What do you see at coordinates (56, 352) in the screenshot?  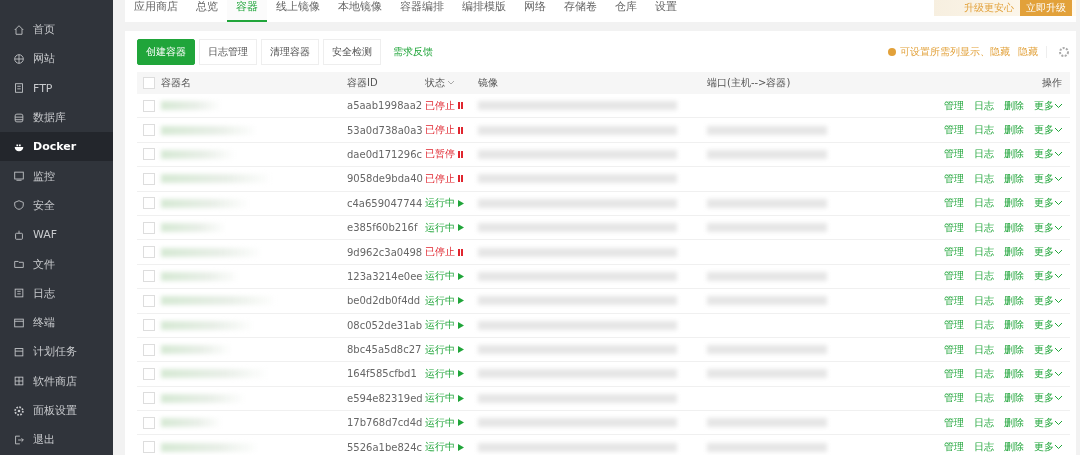 I see `sidebar-item: 计划任务` at bounding box center [56, 352].